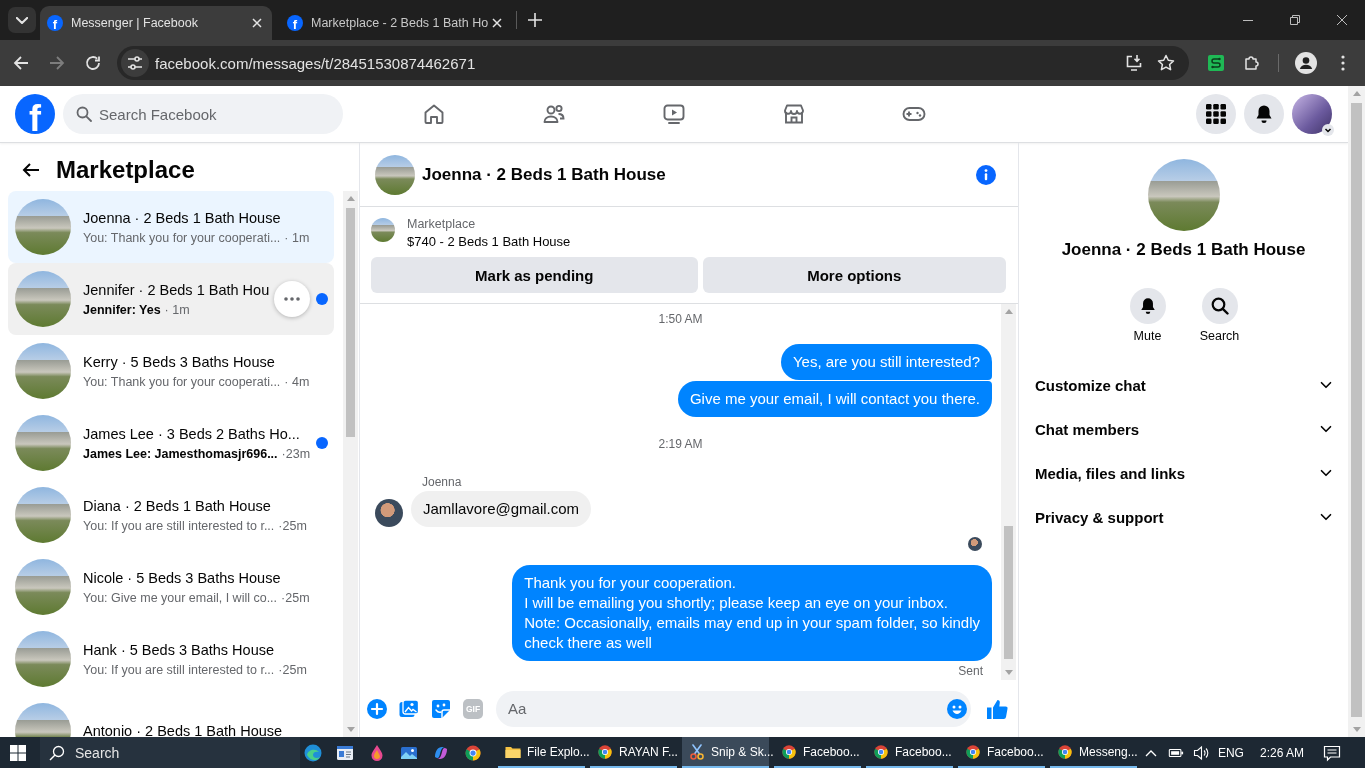 The image size is (1365, 768). I want to click on conversation-item: James Lee · 3 Beds 2 Baths Ho... James Lee: Jamesthomasjr696... ·23m, so click(171, 443).